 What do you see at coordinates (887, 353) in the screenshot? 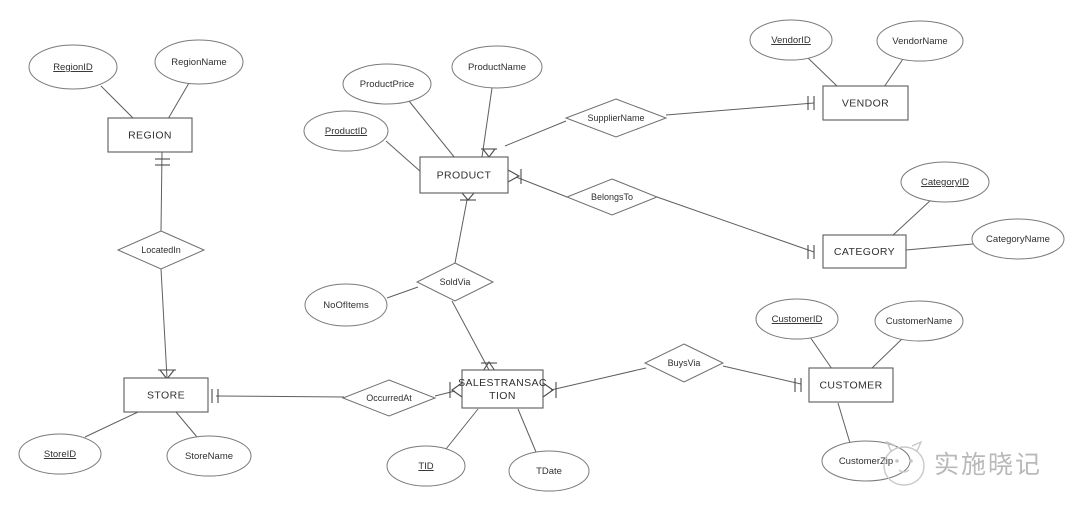
I see `conn-customername-customer` at bounding box center [887, 353].